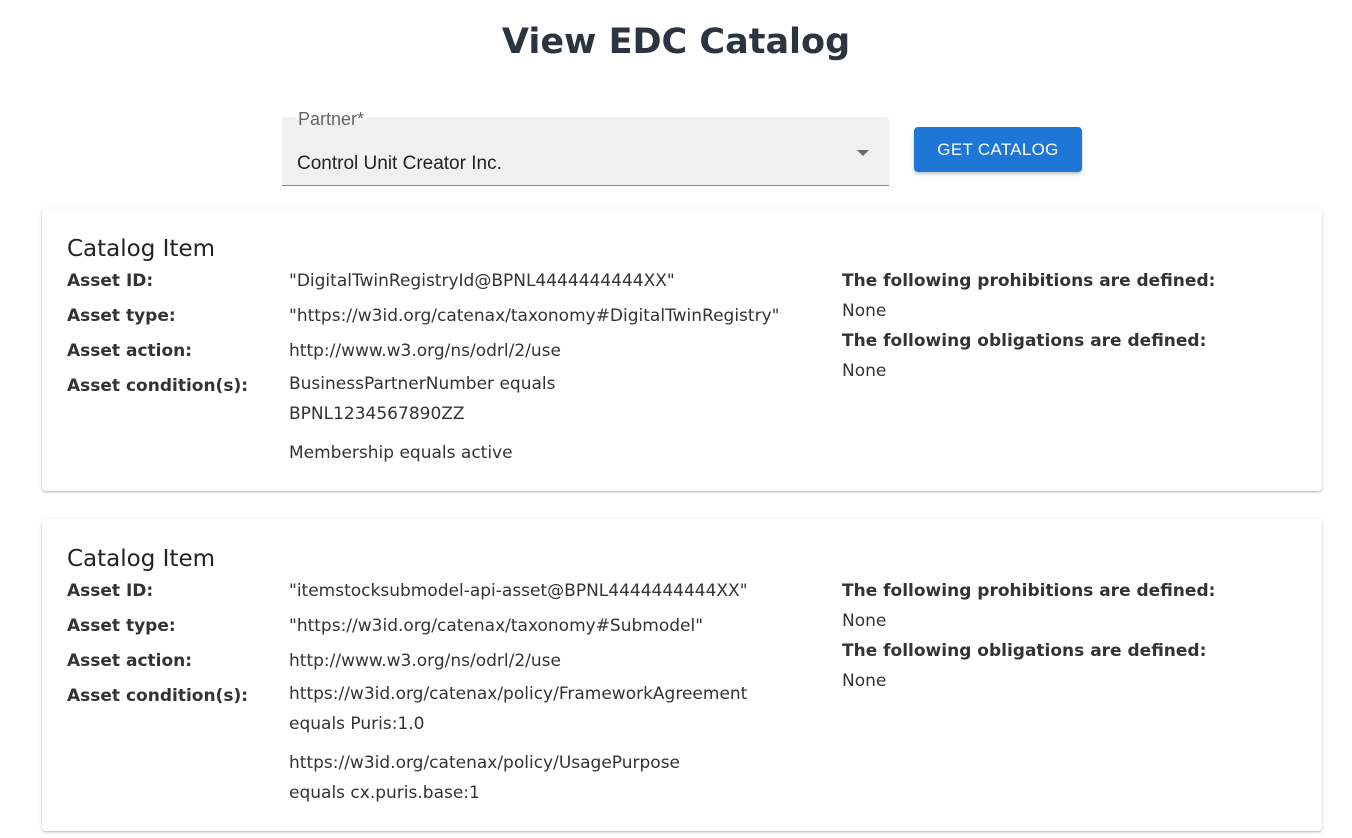  I want to click on dropdown-arrow-icon, so click(863, 153).